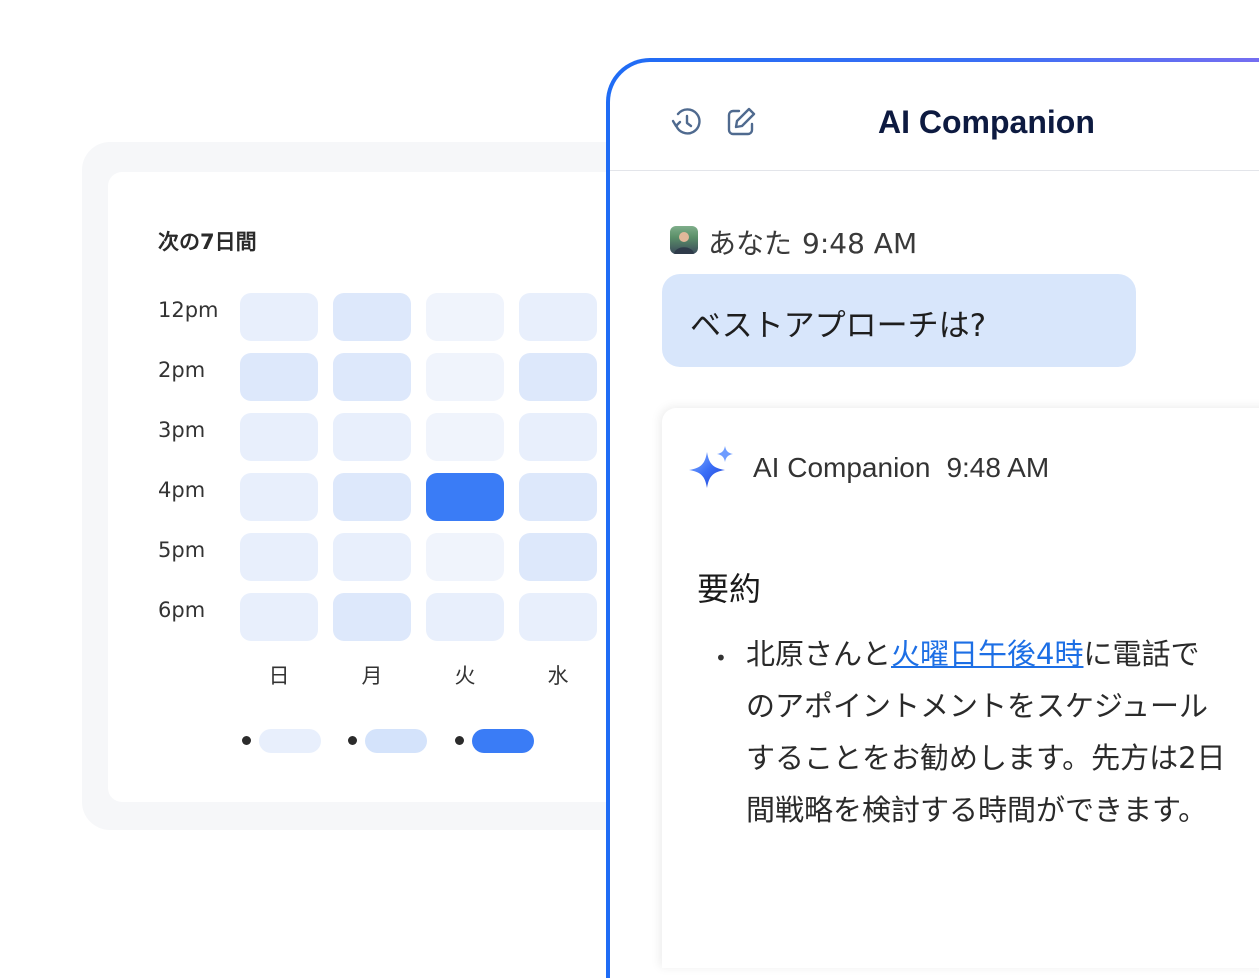  I want to click on summary-text-before: 北原さんと, so click(819, 654).